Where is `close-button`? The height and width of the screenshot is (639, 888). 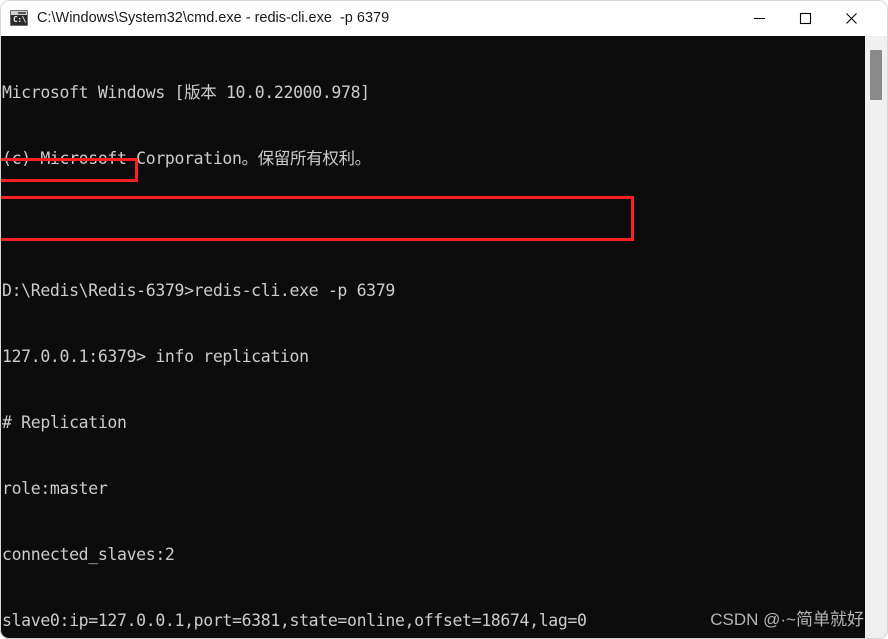 close-button is located at coordinates (851, 18).